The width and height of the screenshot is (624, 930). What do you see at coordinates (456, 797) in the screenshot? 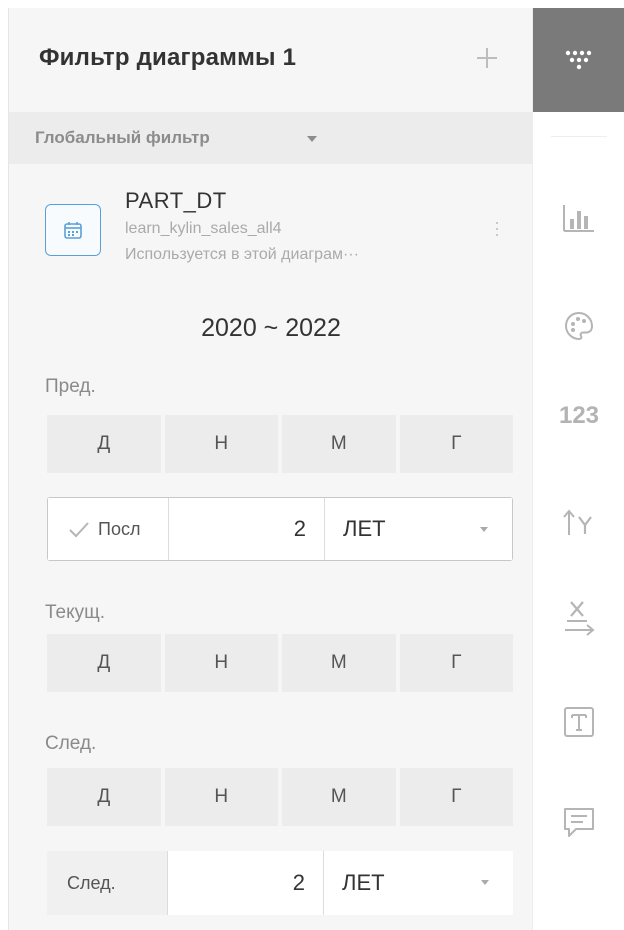
I see `next-year-button: Г` at bounding box center [456, 797].